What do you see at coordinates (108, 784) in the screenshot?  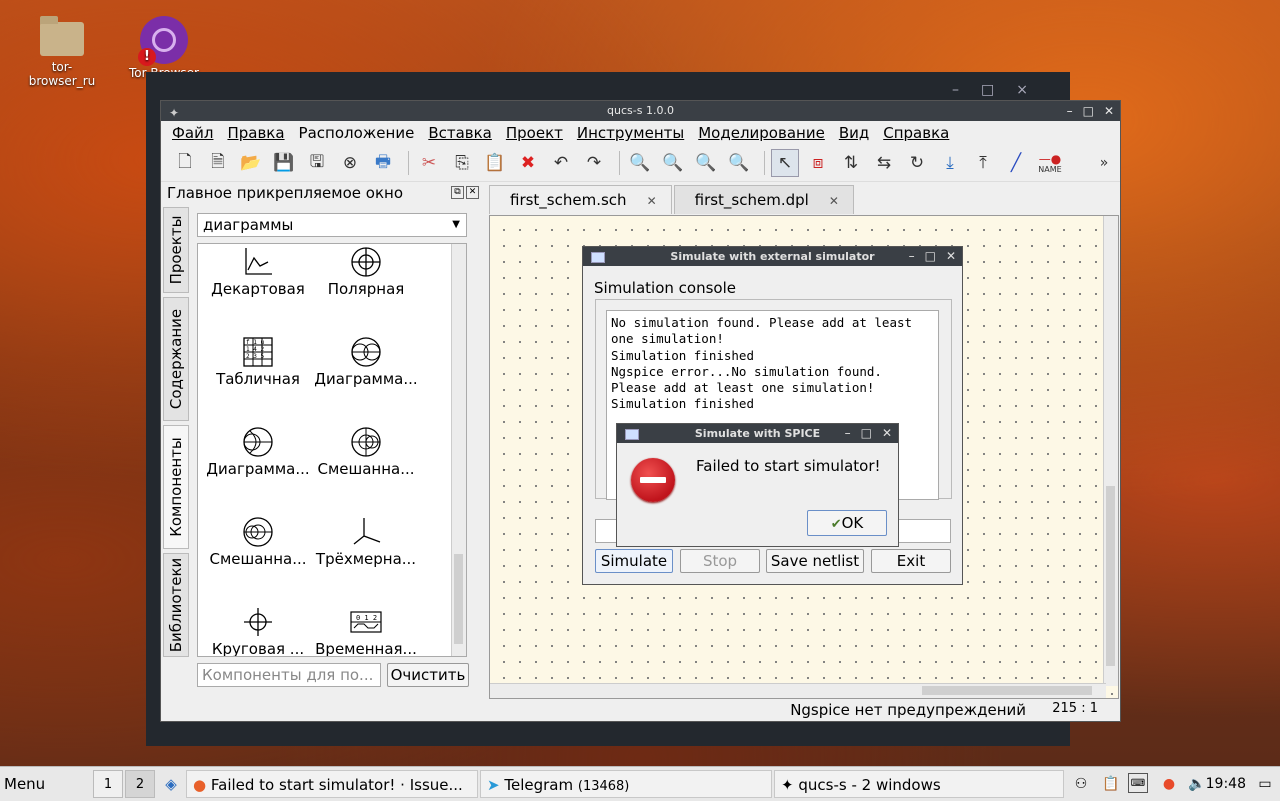 I see `workspace-1: 1` at bounding box center [108, 784].